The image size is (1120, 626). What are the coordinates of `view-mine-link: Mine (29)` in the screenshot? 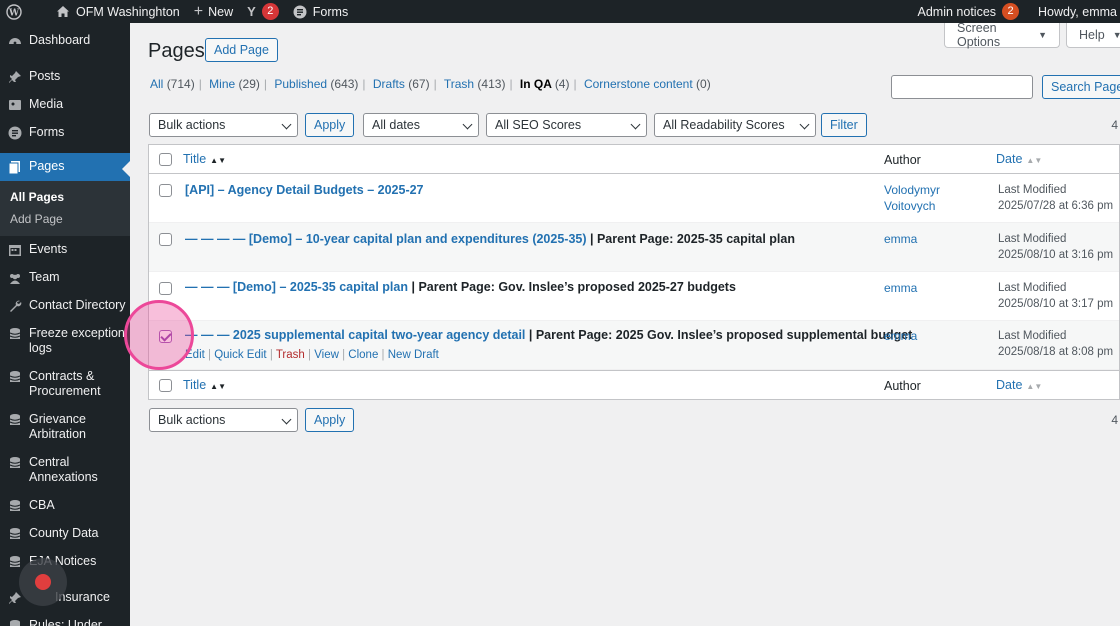 It's located at (234, 84).